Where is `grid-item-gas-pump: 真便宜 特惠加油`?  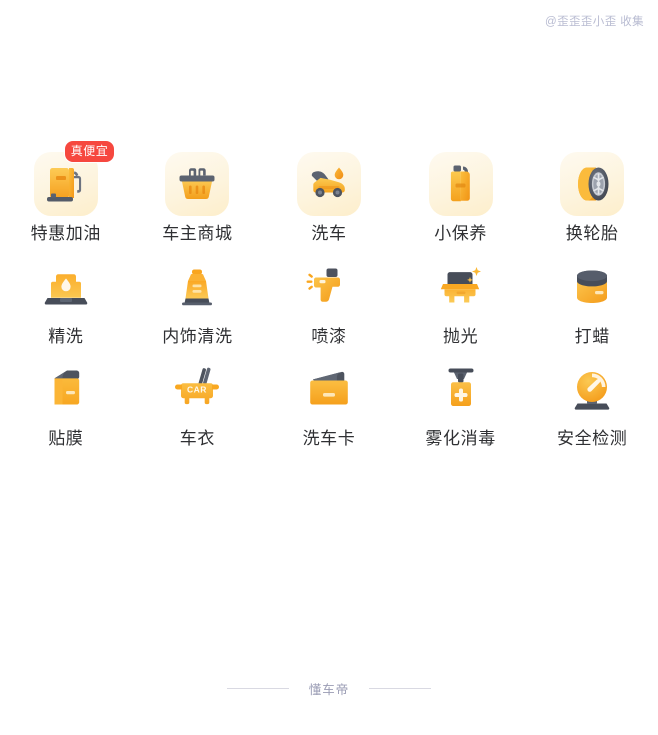 grid-item-gas-pump: 真便宜 特惠加油 is located at coordinates (66, 192).